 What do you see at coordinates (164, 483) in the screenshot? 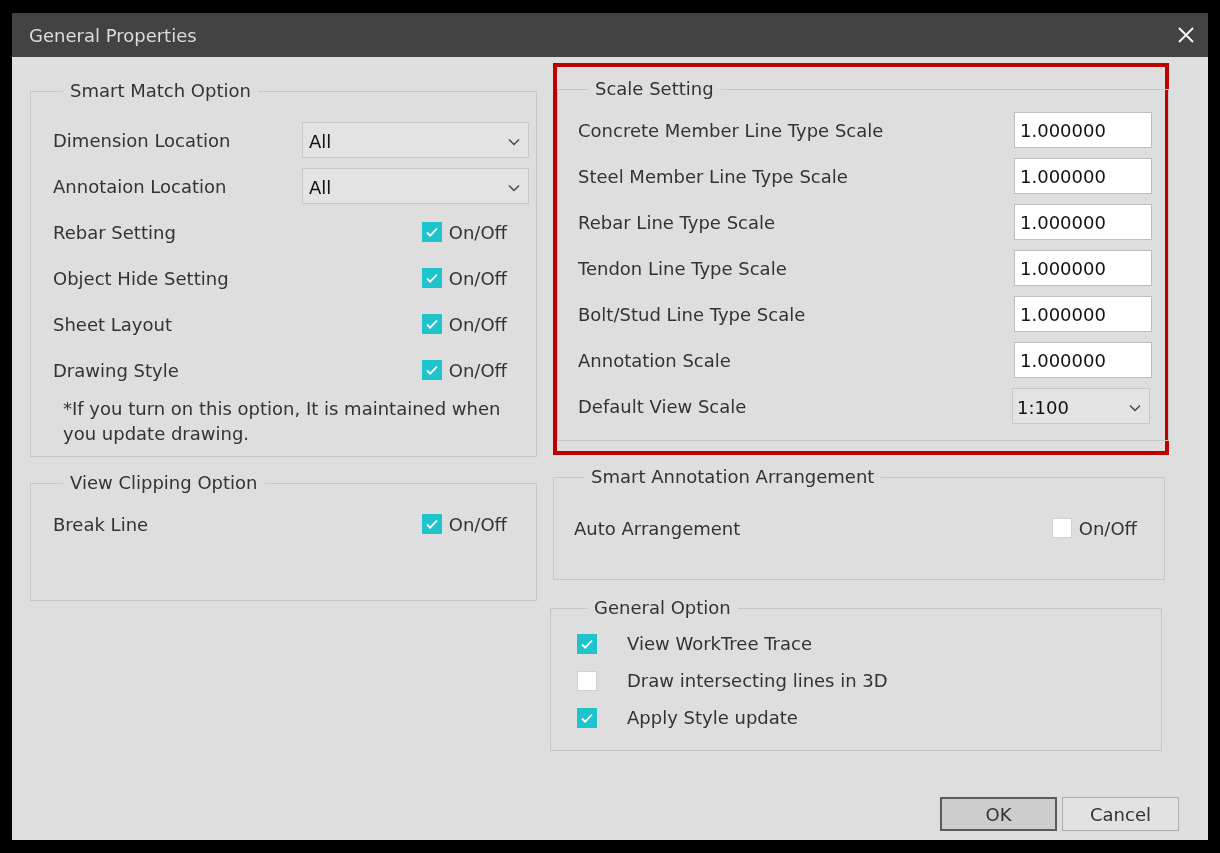
I see `group-title: View Clipping Option` at bounding box center [164, 483].